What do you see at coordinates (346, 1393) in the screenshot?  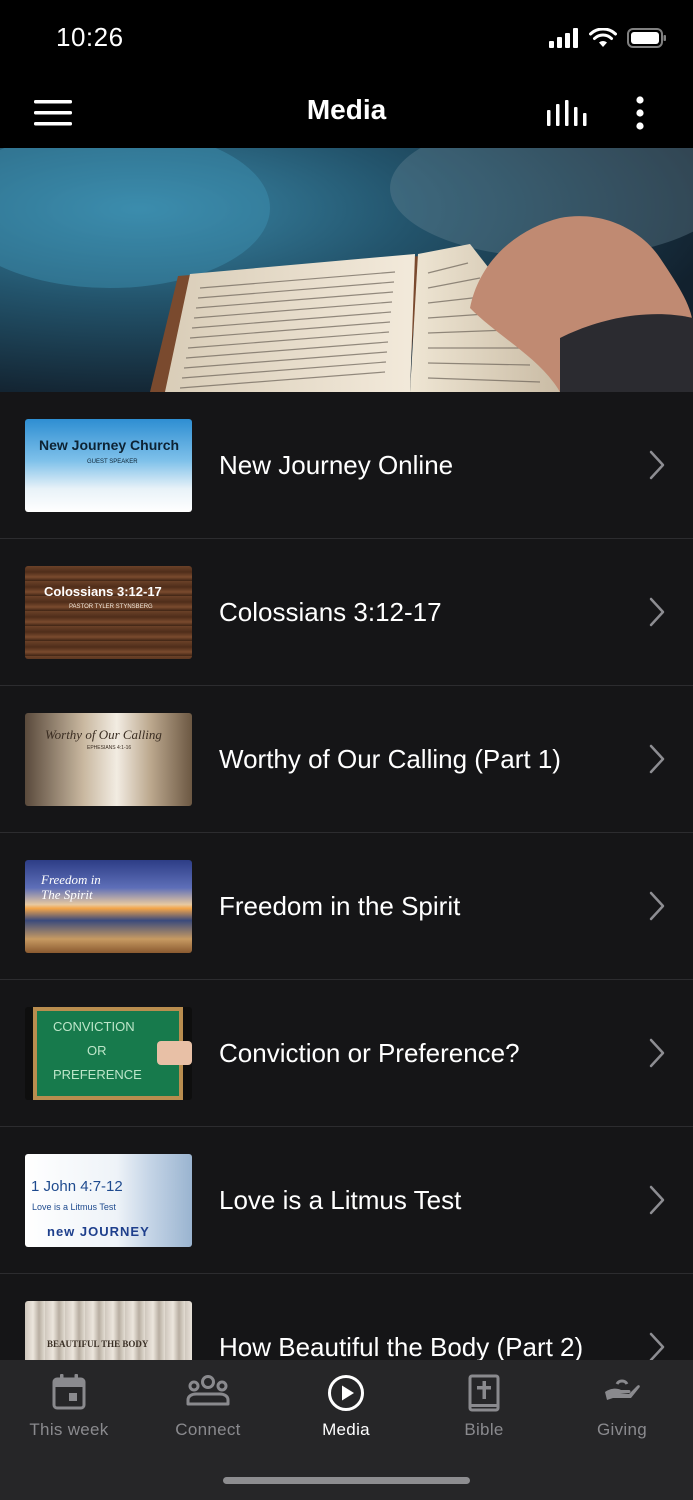 I see `play-circle-icon` at bounding box center [346, 1393].